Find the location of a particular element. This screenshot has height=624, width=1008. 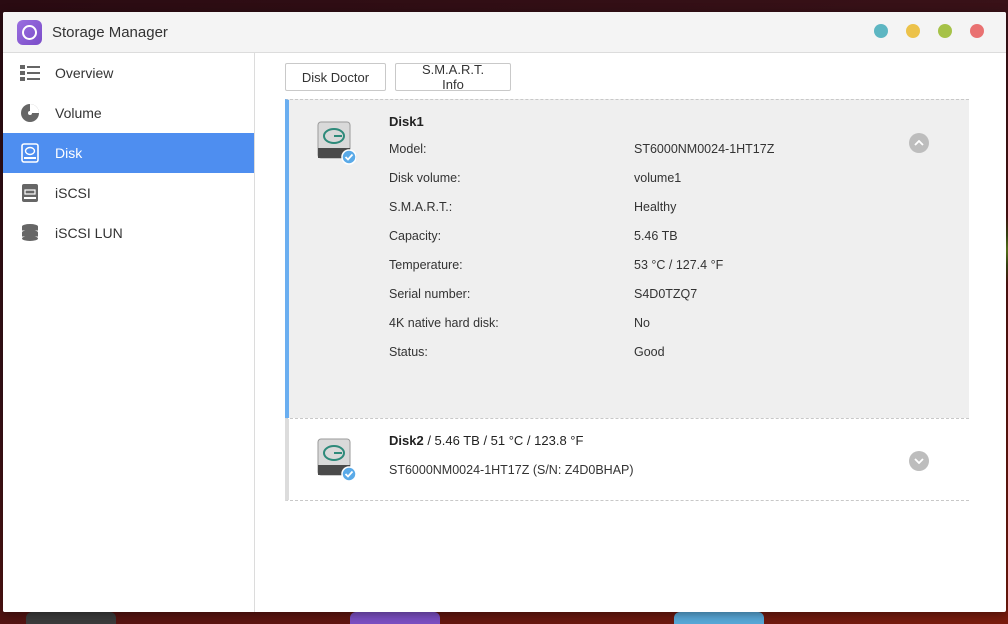

chevron-up-icon is located at coordinates (919, 143).